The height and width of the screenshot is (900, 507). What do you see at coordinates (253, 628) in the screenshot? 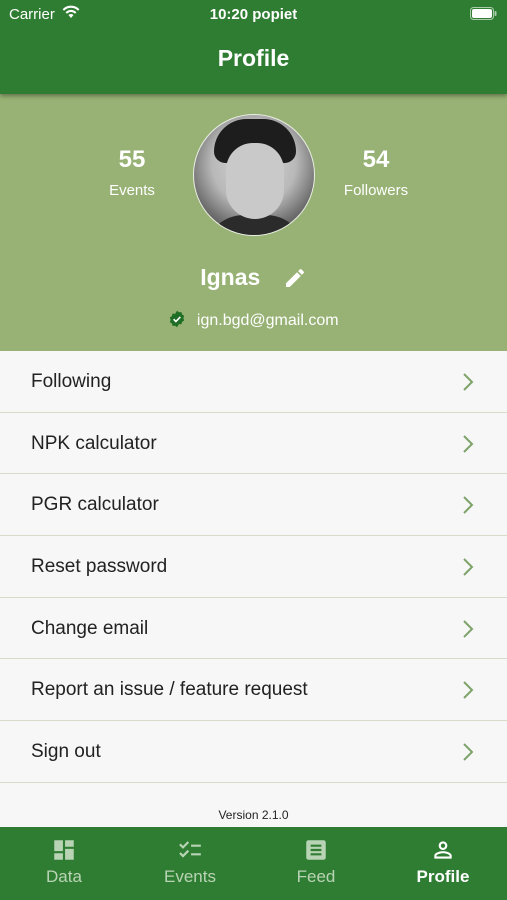
I see `menu-item-change-email: Change email` at bounding box center [253, 628].